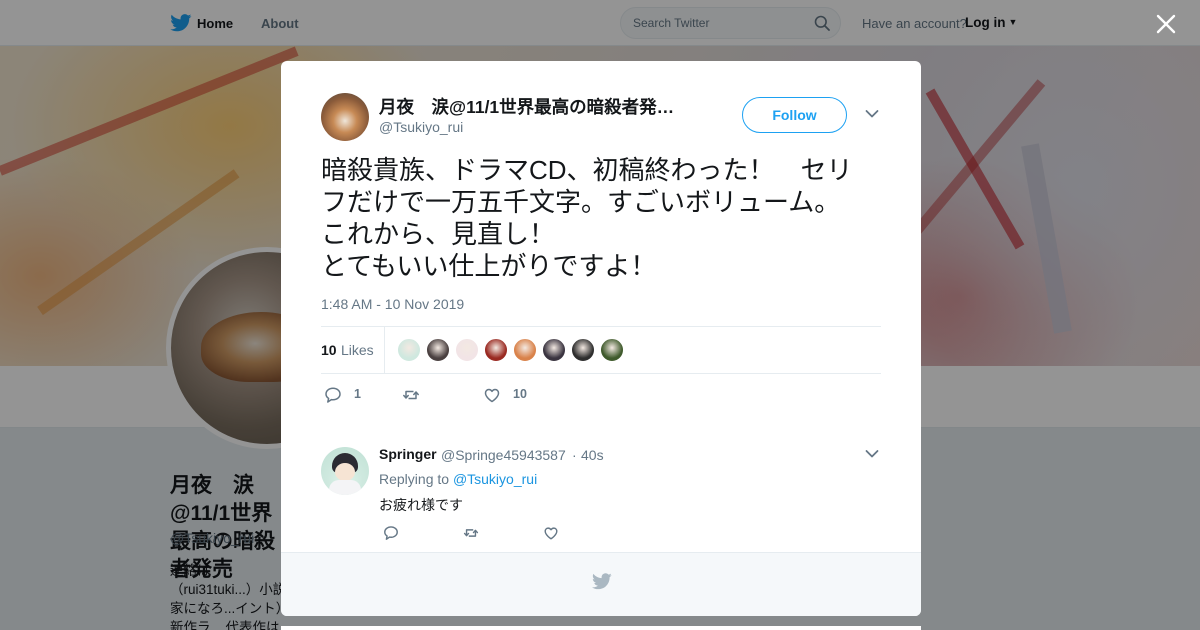  I want to click on replying-prefix: Replying to, so click(414, 479).